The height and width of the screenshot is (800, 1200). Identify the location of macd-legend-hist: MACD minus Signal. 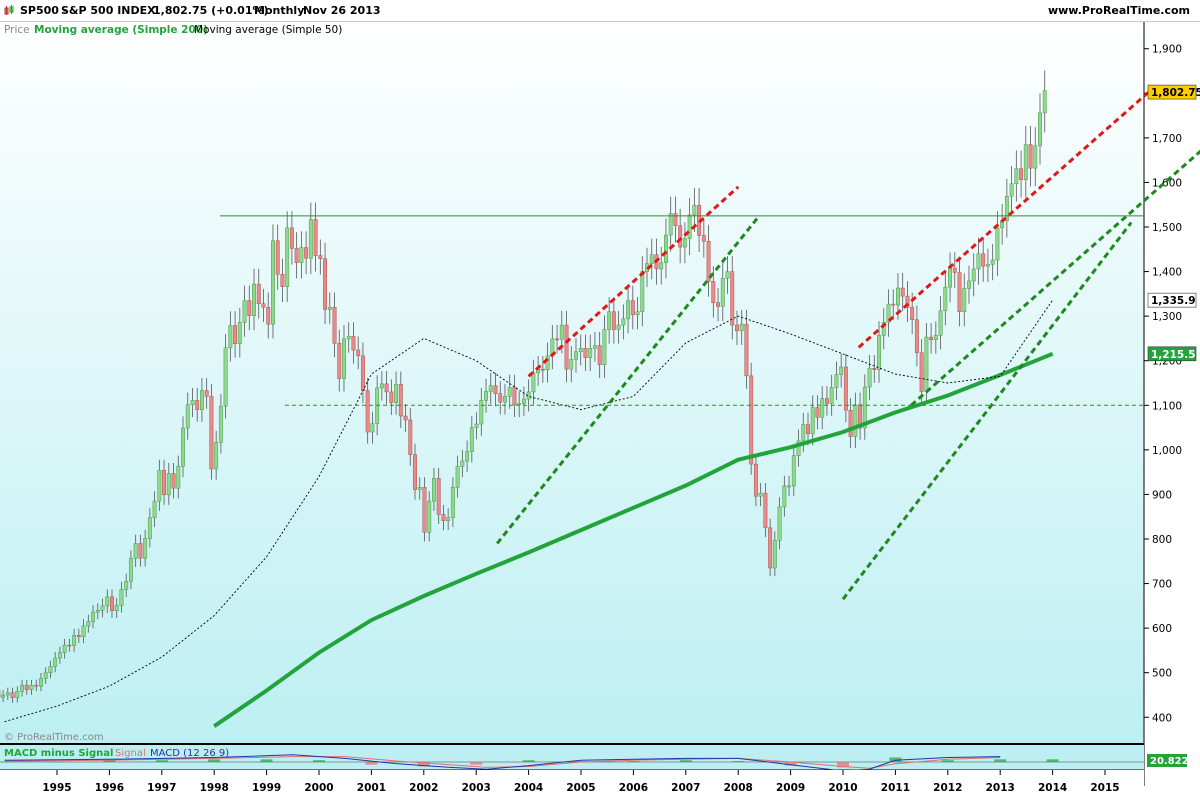
(58, 753).